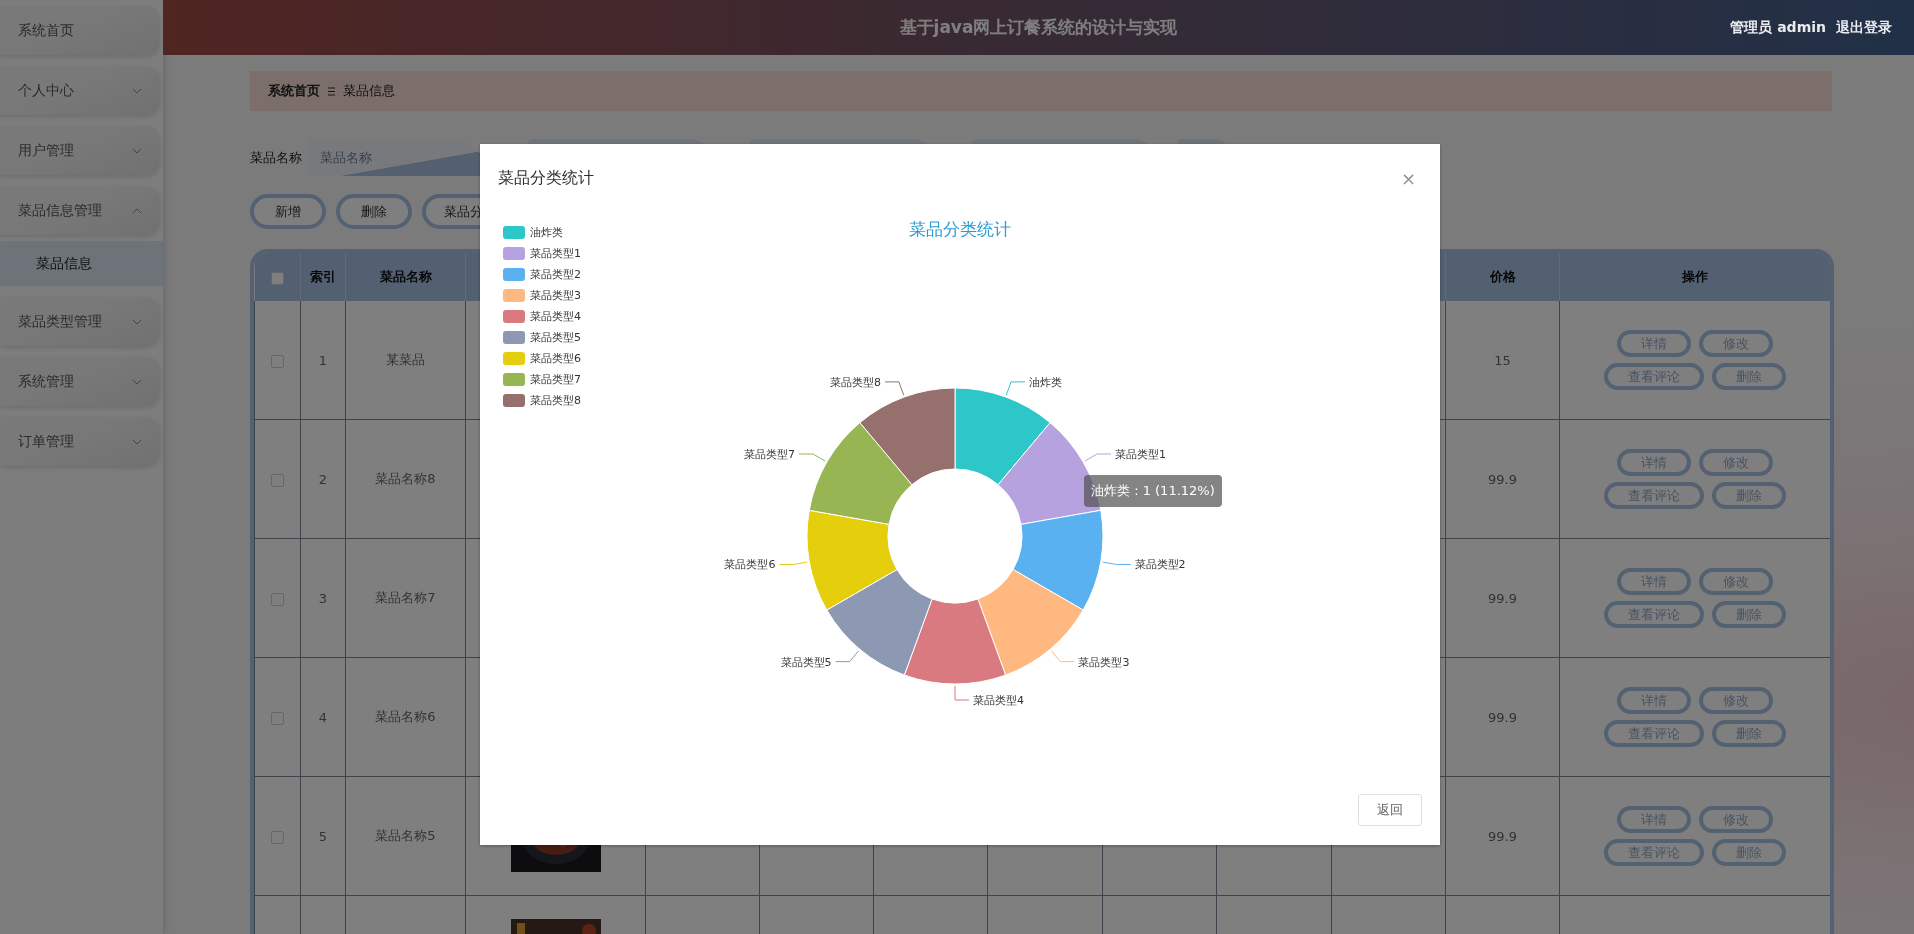 The width and height of the screenshot is (1914, 934). Describe the element at coordinates (323, 360) in the screenshot. I see `index-text: 1` at that location.